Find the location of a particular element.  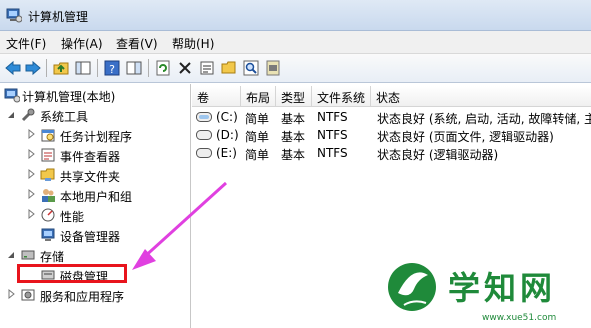

table-row: (E:) 简单 基本 NTFS 状态良好 (逻辑驱动器) is located at coordinates (391, 153).